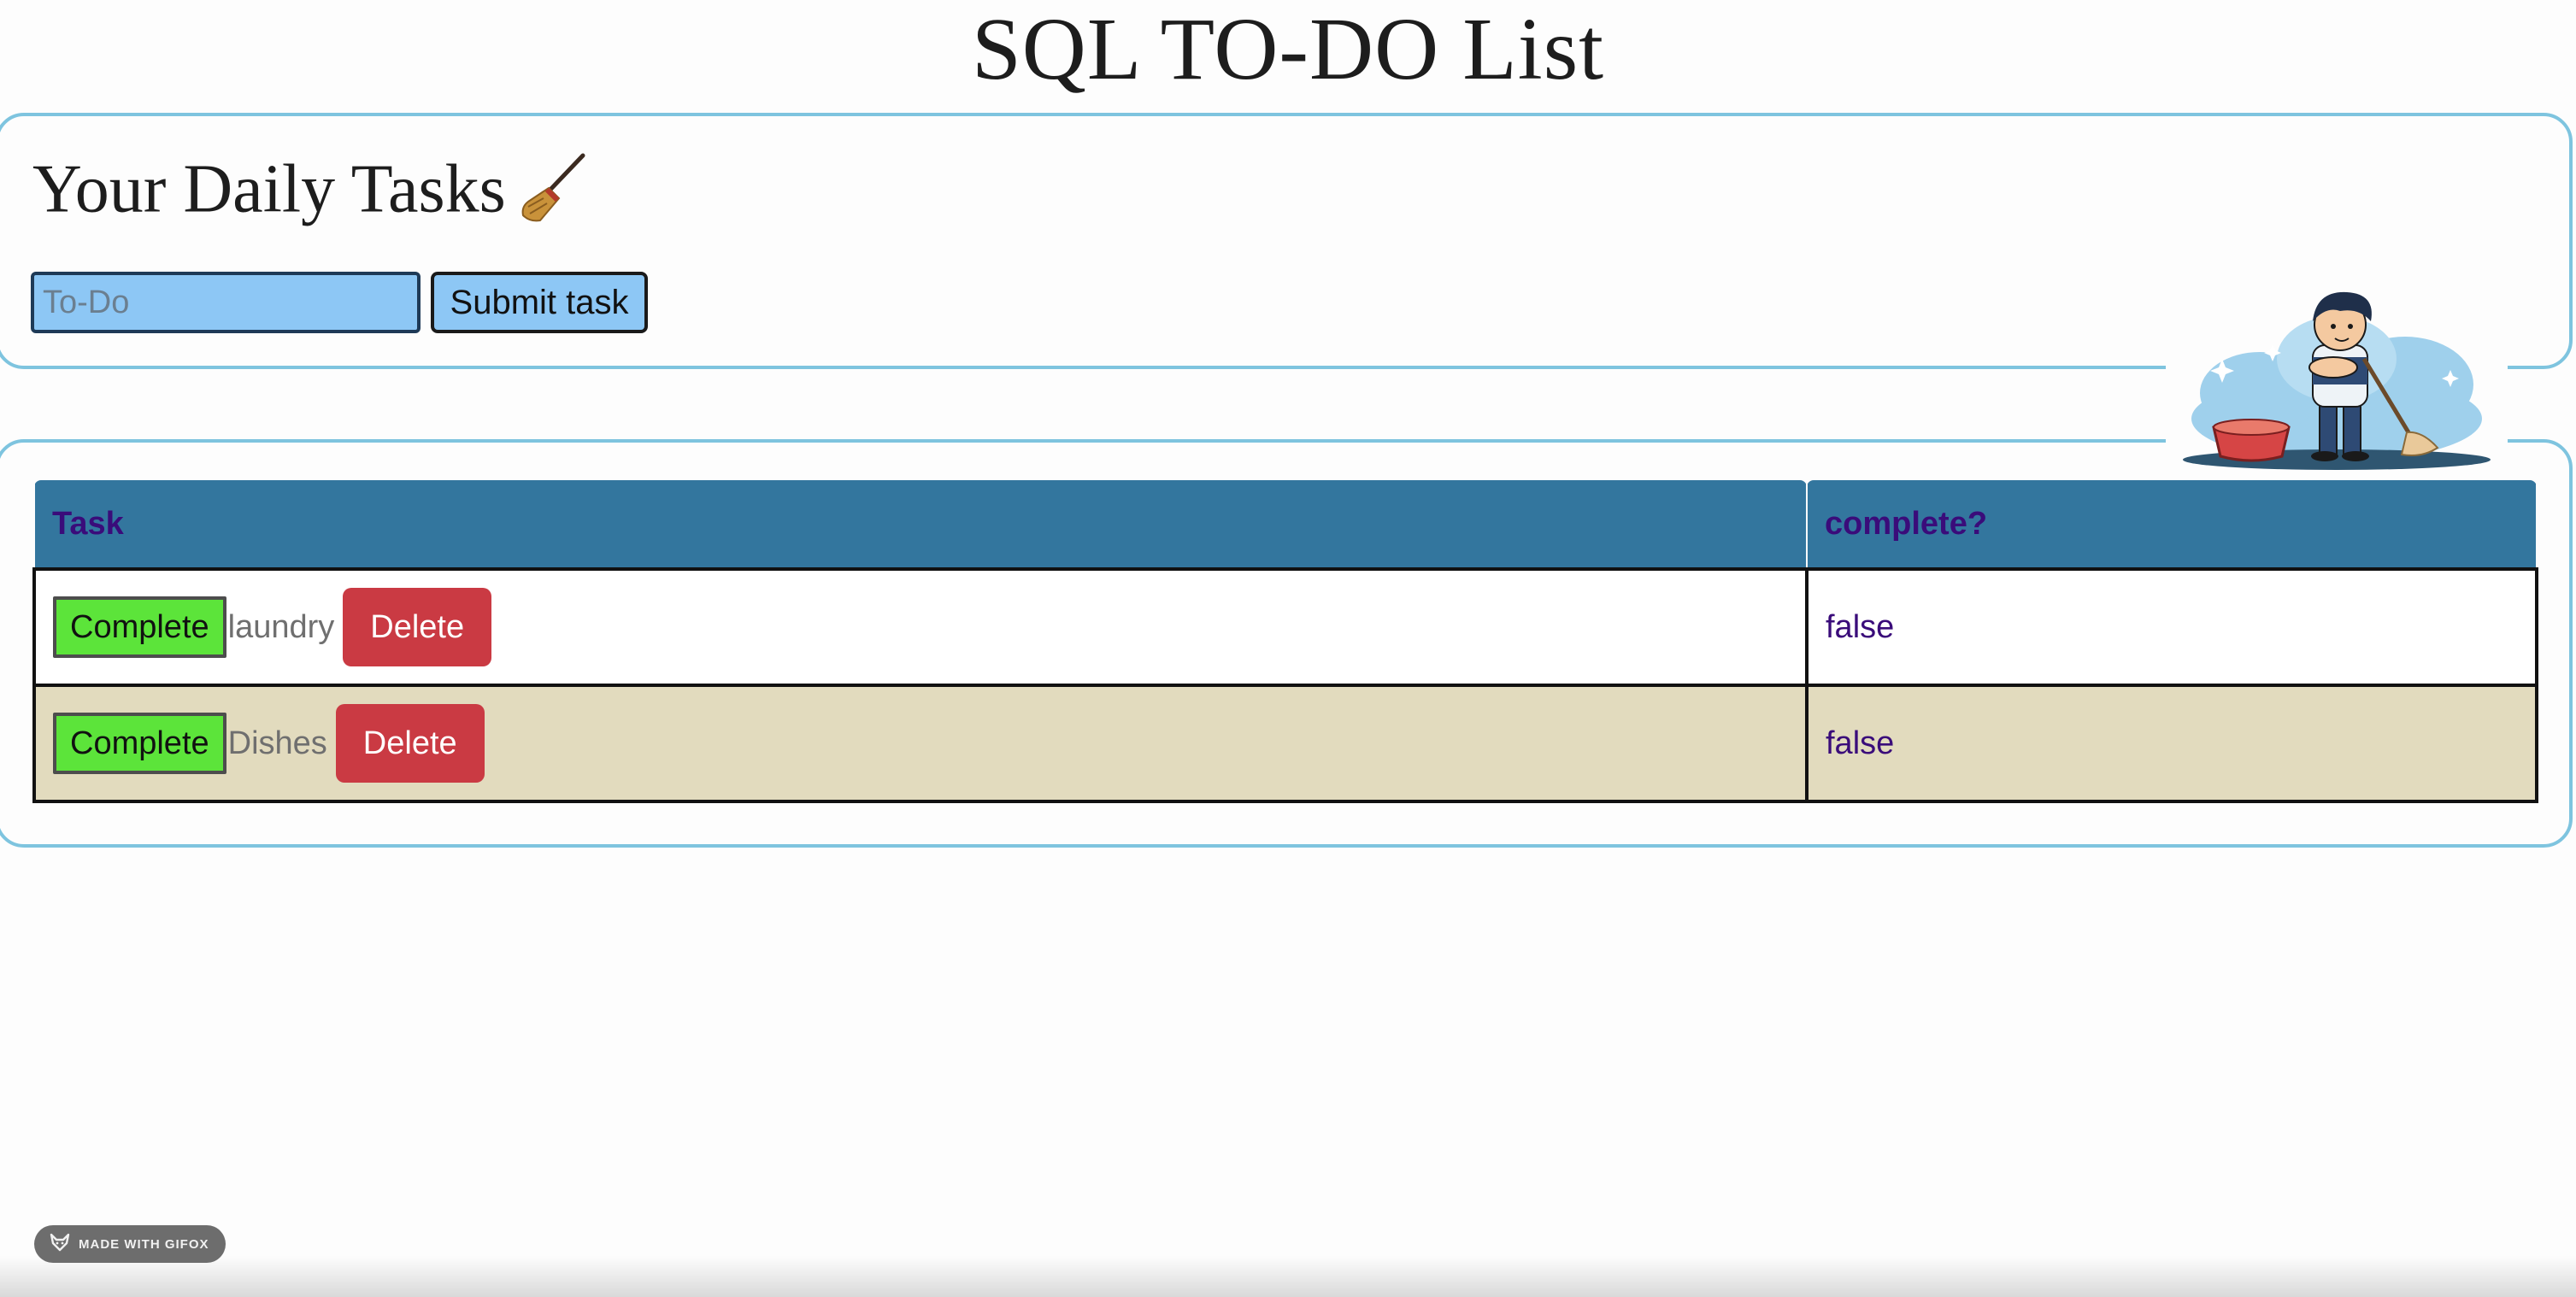 The image size is (2576, 1297). What do you see at coordinates (269, 189) in the screenshot?
I see `section-heading-text: Your Daily Tasks` at bounding box center [269, 189].